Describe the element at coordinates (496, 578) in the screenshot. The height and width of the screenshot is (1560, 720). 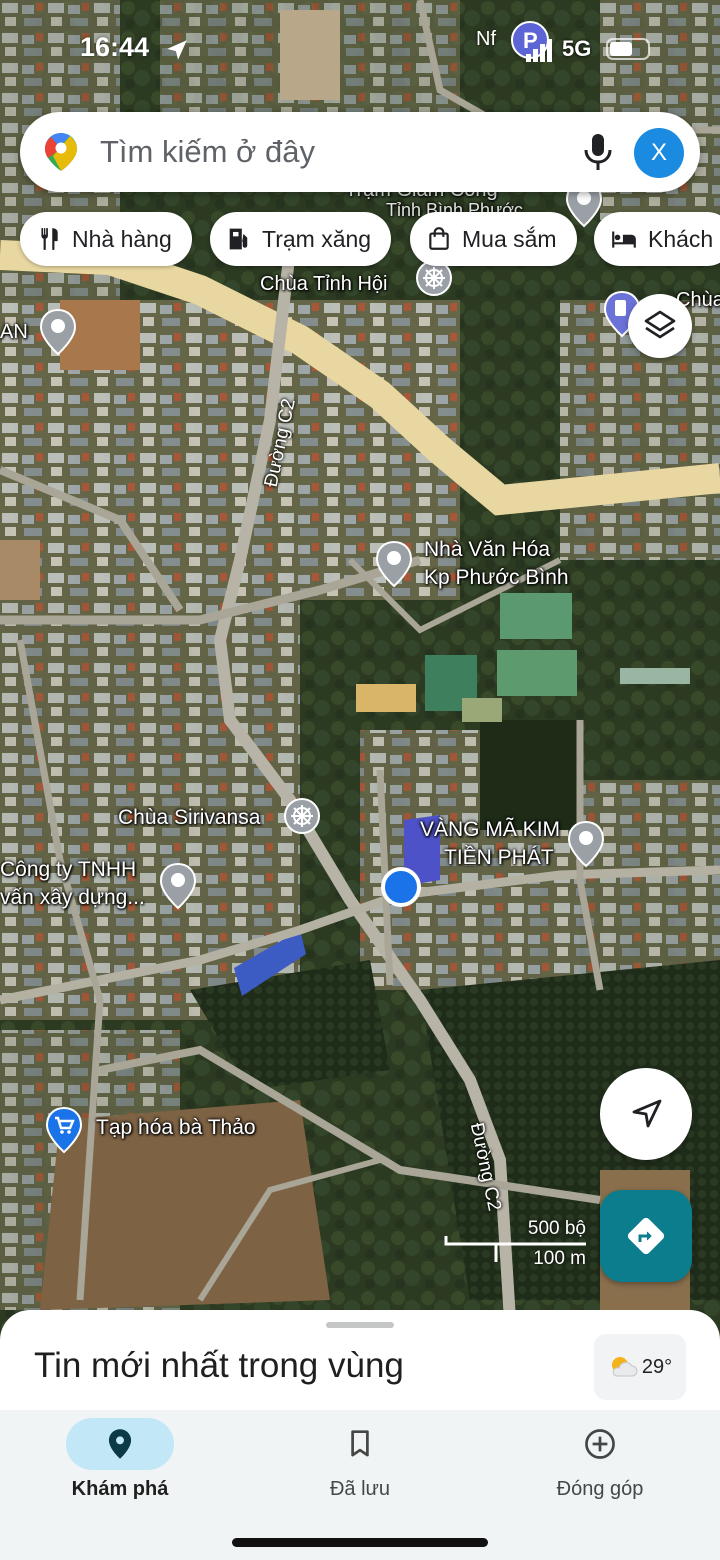
I see `place-label-kp-phuoc-binh: Kp Phước Bình` at that location.